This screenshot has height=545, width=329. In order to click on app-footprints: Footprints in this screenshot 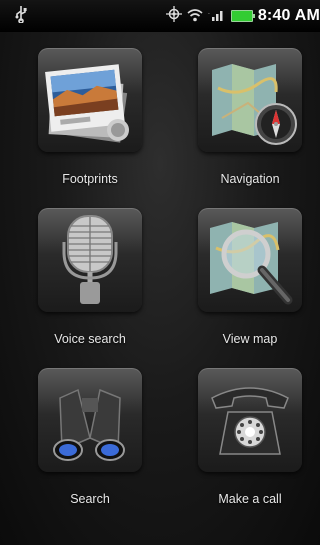, I will do `click(80, 122)`.